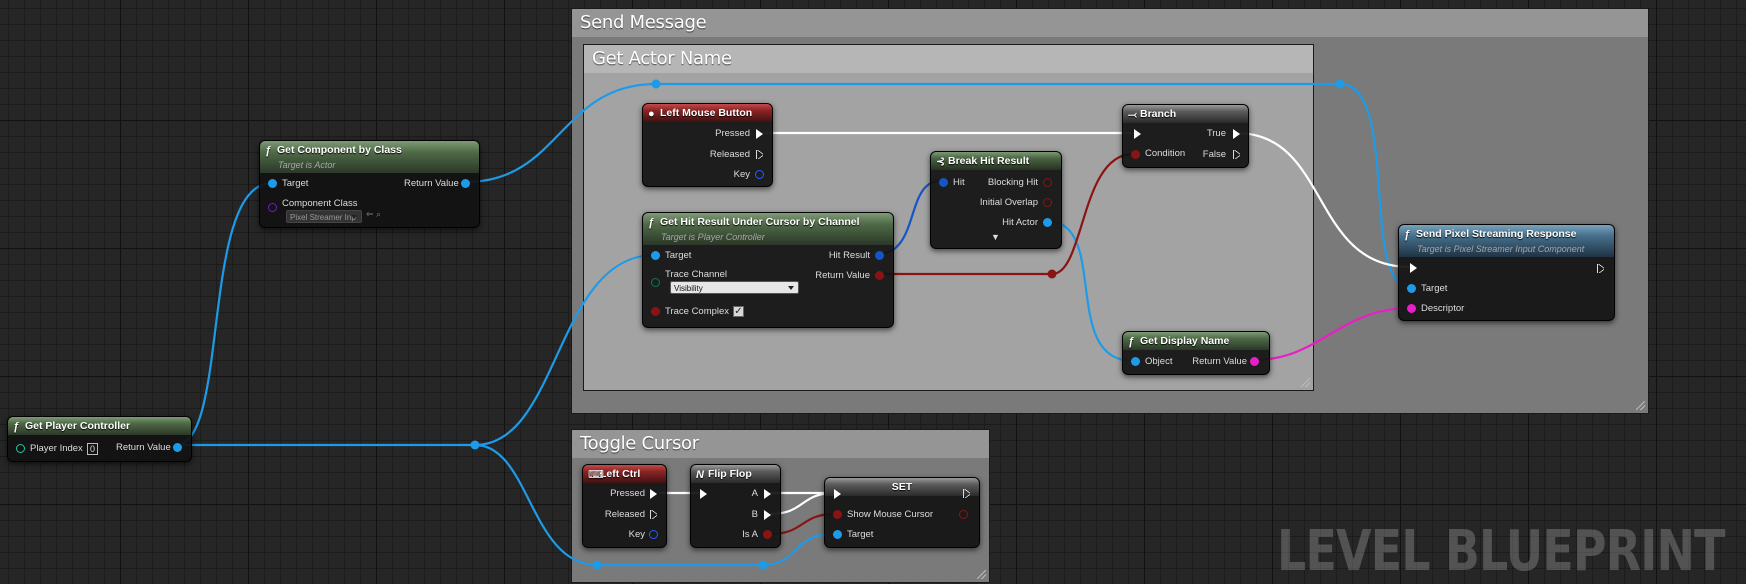 This screenshot has width=1746, height=584. I want to click on hit-pin, so click(943, 182).